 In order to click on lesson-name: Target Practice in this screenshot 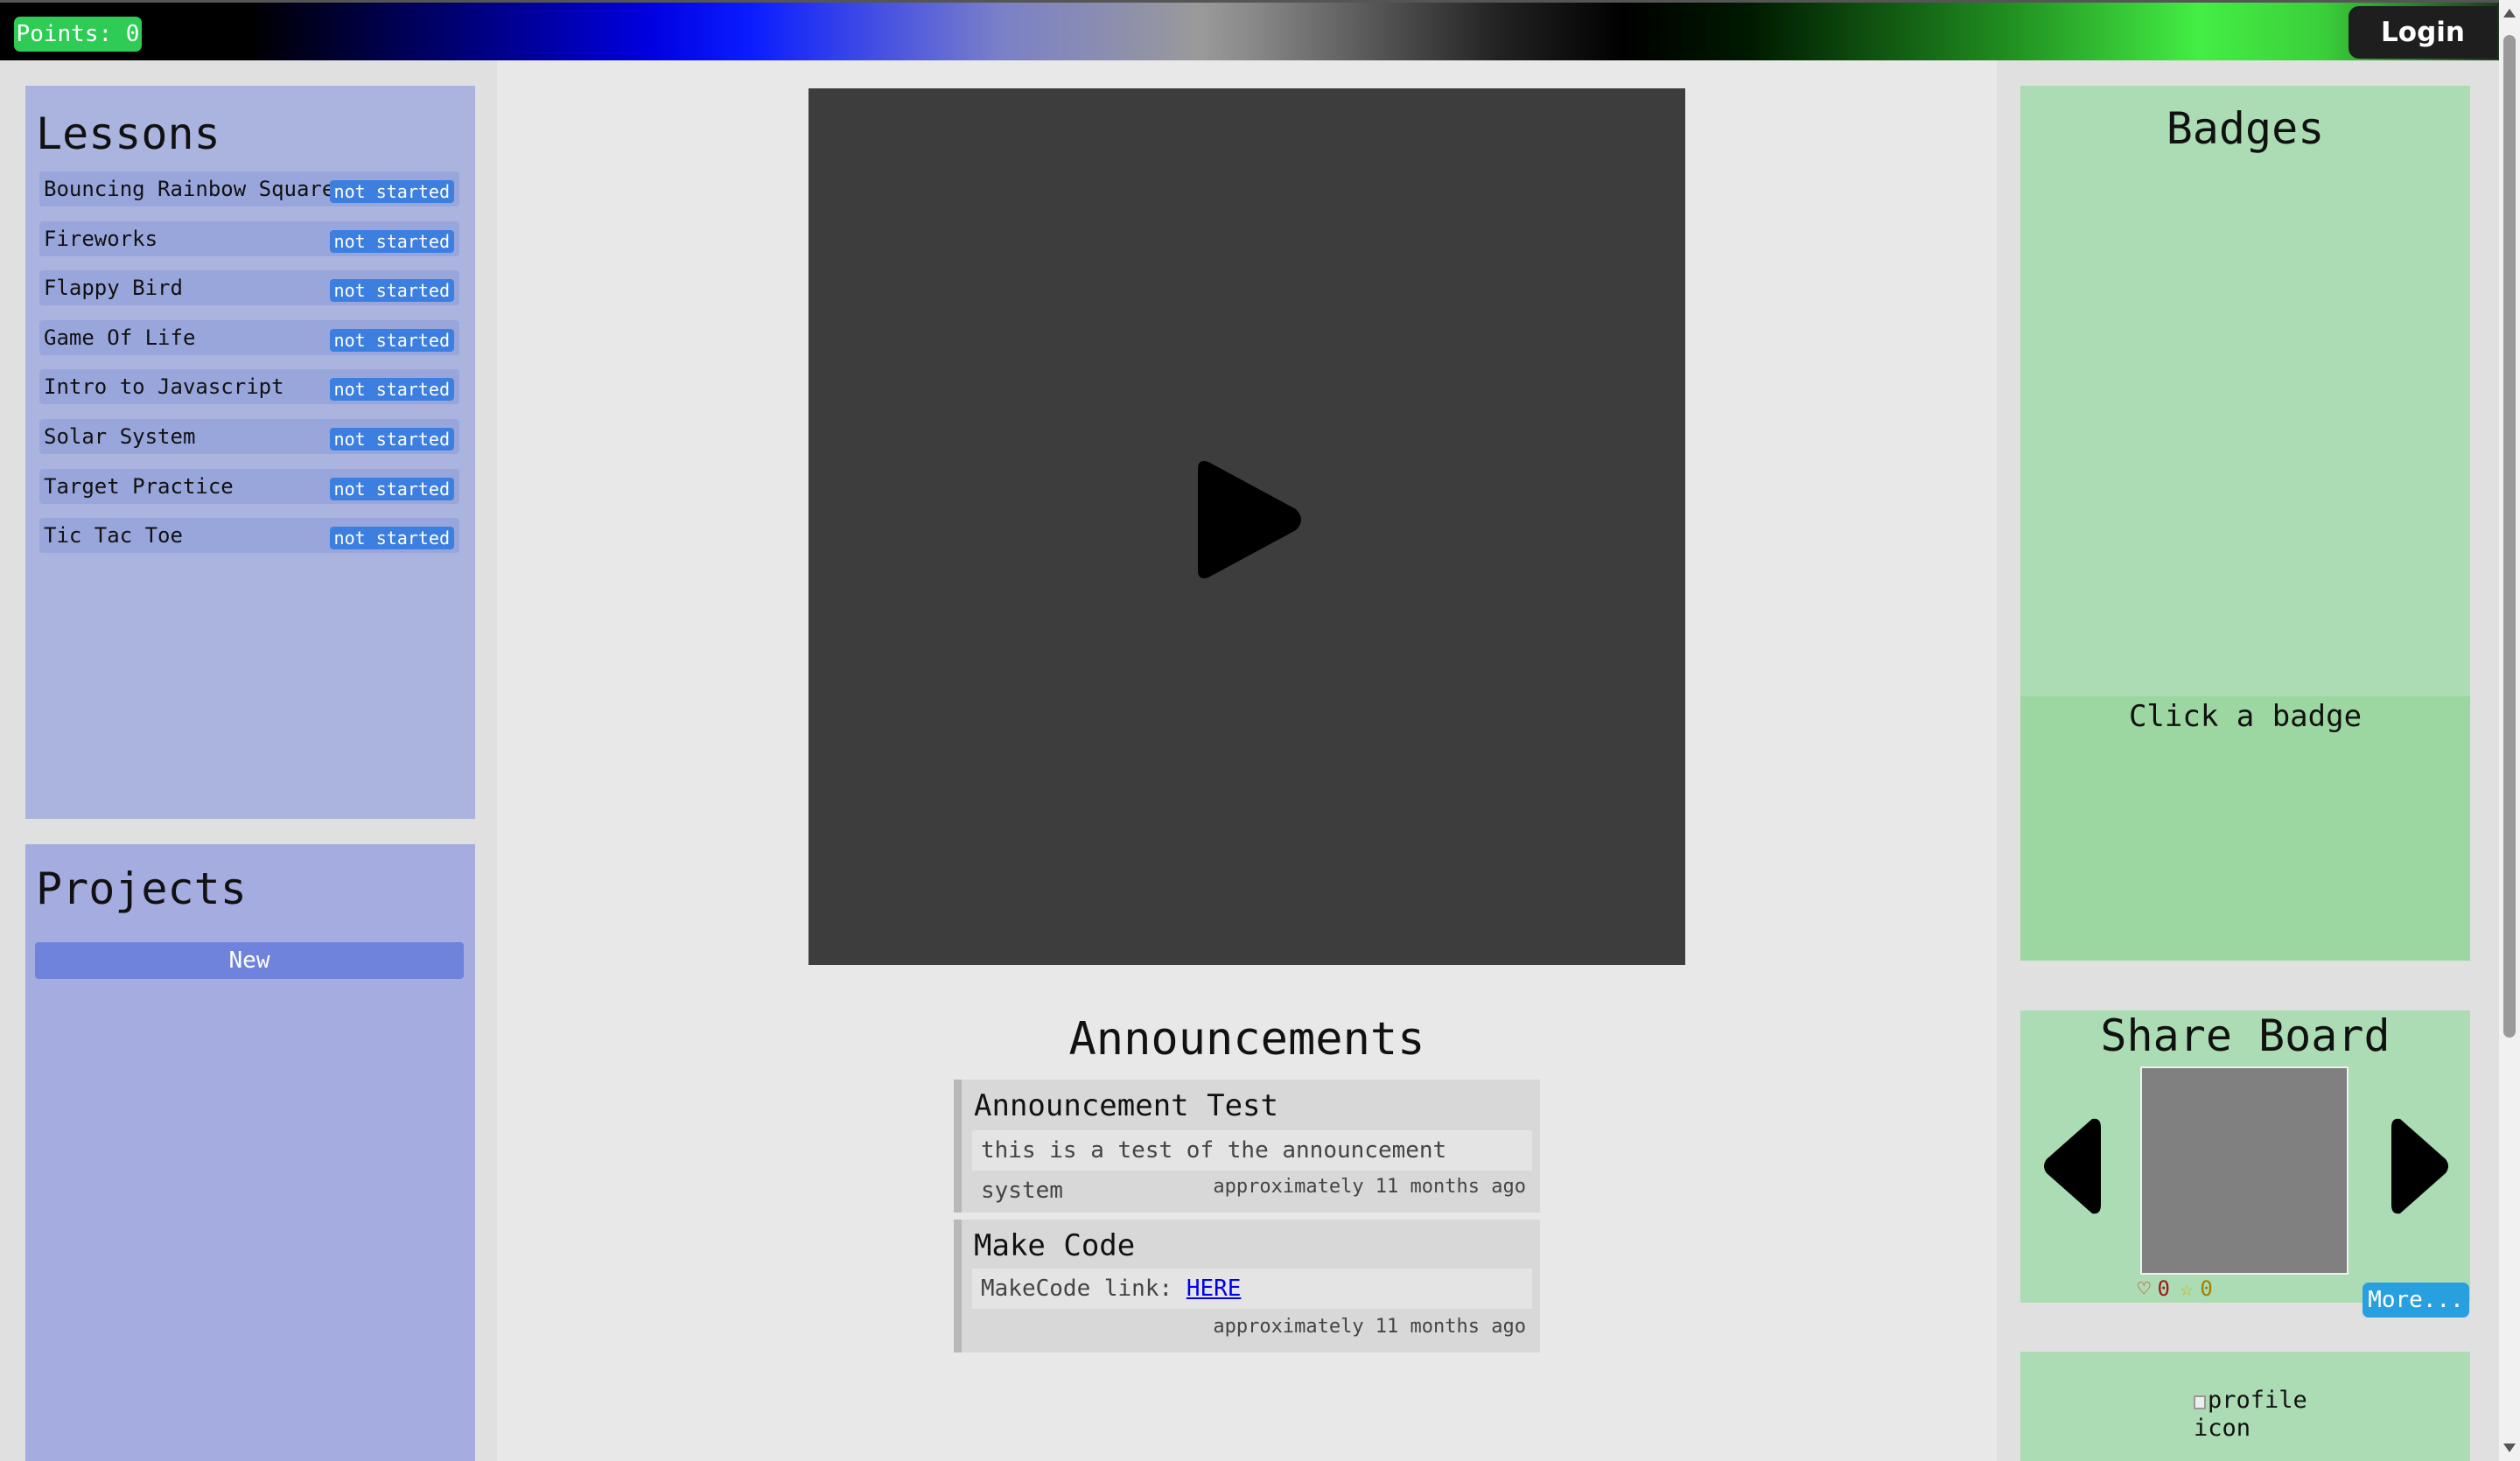, I will do `click(139, 487)`.